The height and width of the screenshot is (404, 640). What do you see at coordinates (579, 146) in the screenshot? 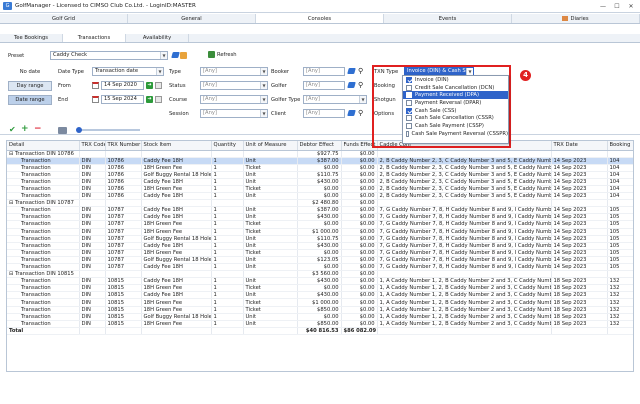
I see `column-header: TRX Date` at bounding box center [579, 146].